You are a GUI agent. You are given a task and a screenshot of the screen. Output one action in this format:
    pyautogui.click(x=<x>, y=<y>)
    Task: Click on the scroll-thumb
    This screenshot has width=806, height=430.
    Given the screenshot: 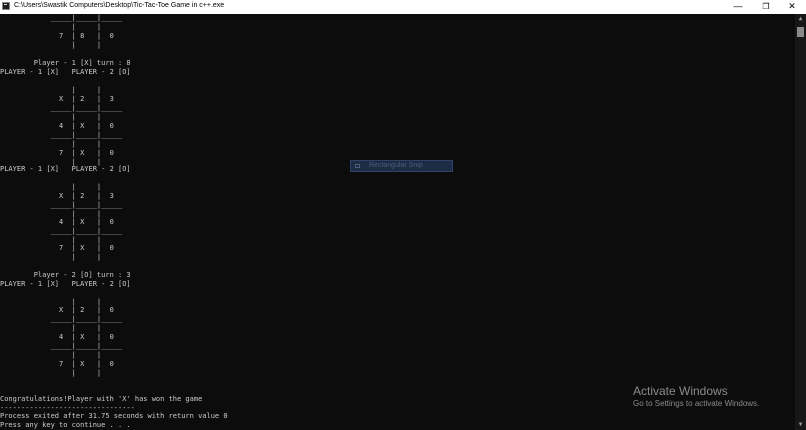 What is the action you would take?
    pyautogui.click(x=800, y=32)
    